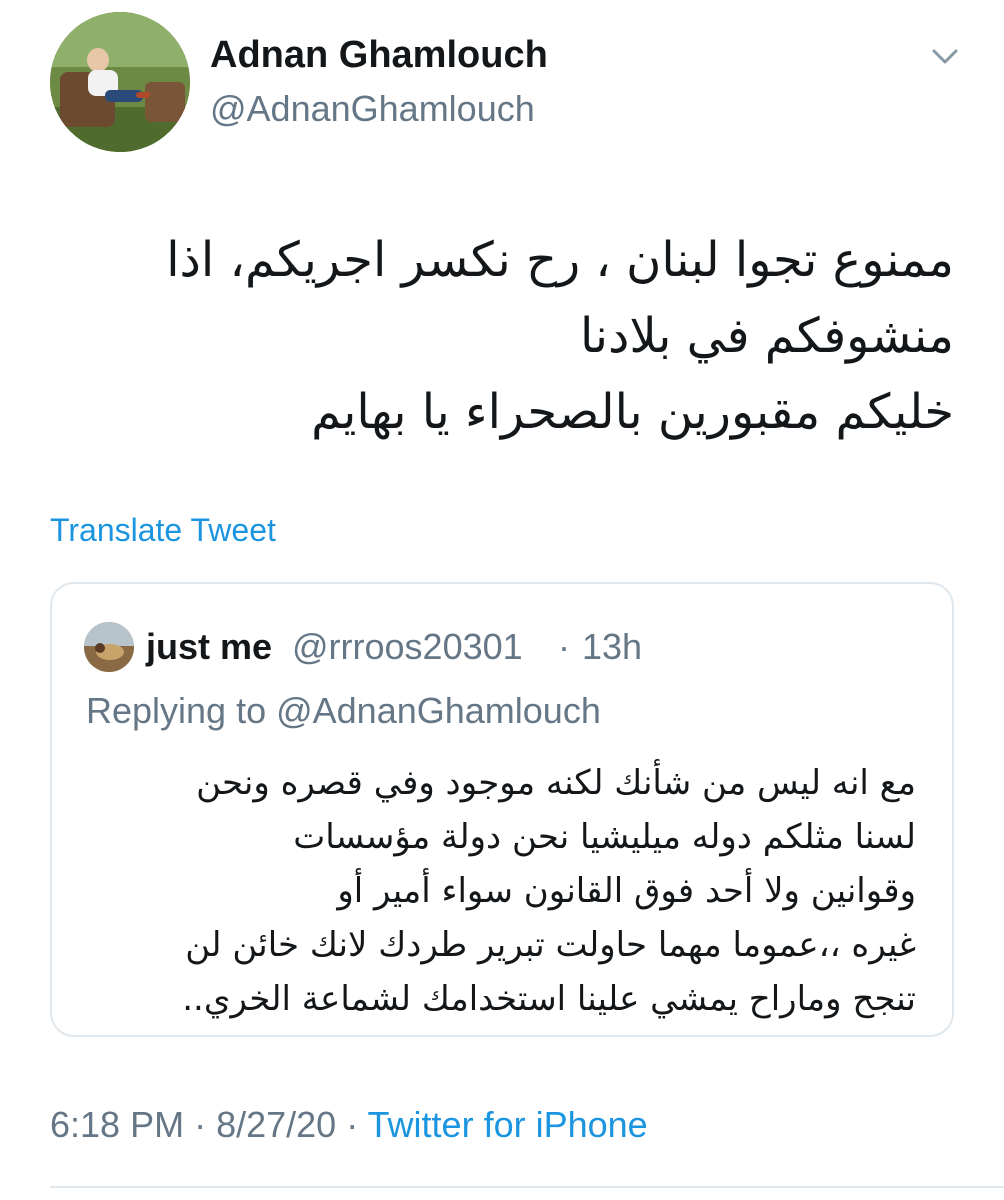 Image resolution: width=1004 pixels, height=1200 pixels. Describe the element at coordinates (560, 260) in the screenshot. I see `tweet-line: ممنوع تجوا لبنان ، رح نكسر اجريكم، اذا` at that location.